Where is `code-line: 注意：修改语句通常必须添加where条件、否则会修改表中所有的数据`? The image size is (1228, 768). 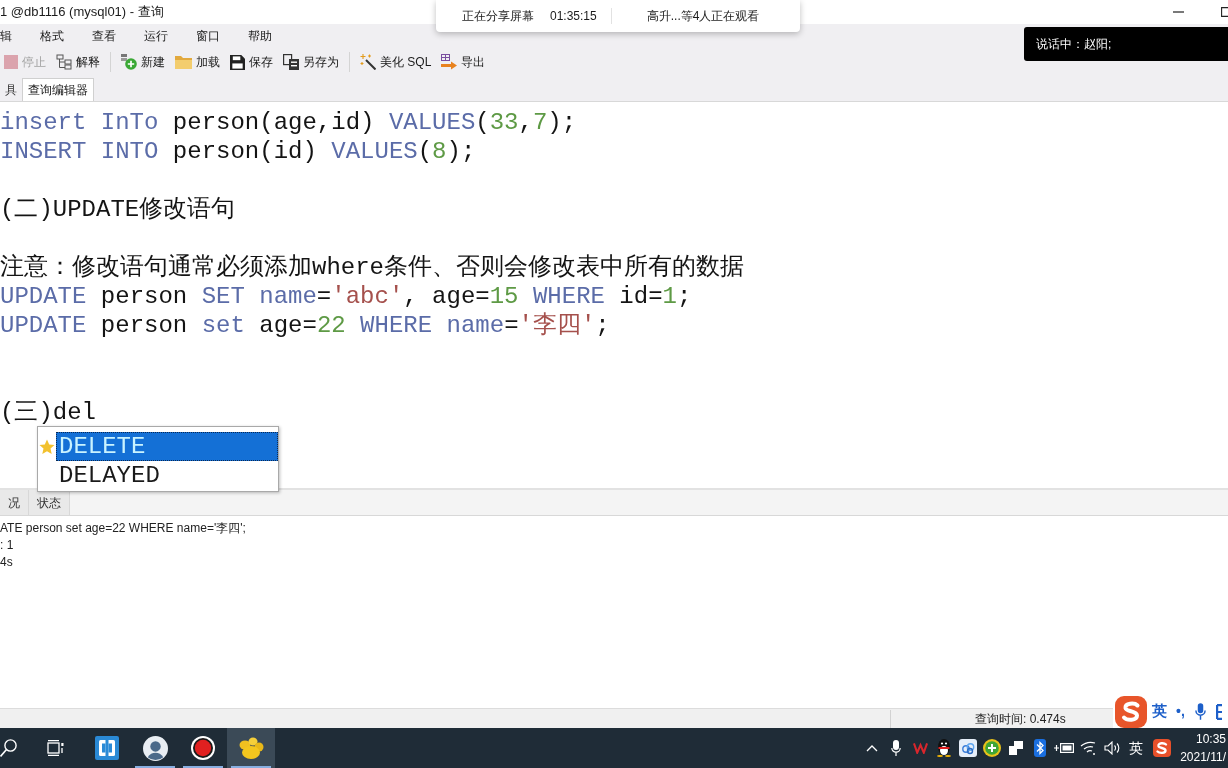
code-line: 注意：修改语句通常必须添加where条件、否则会修改表中所有的数据 is located at coordinates (372, 267).